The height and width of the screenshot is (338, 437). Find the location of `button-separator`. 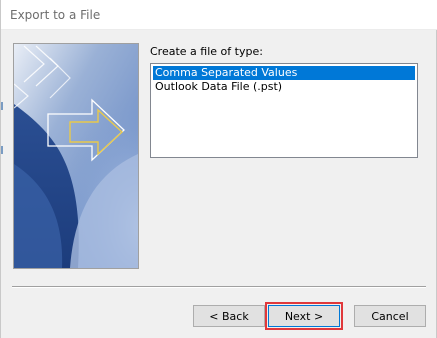

button-separator is located at coordinates (219, 287).